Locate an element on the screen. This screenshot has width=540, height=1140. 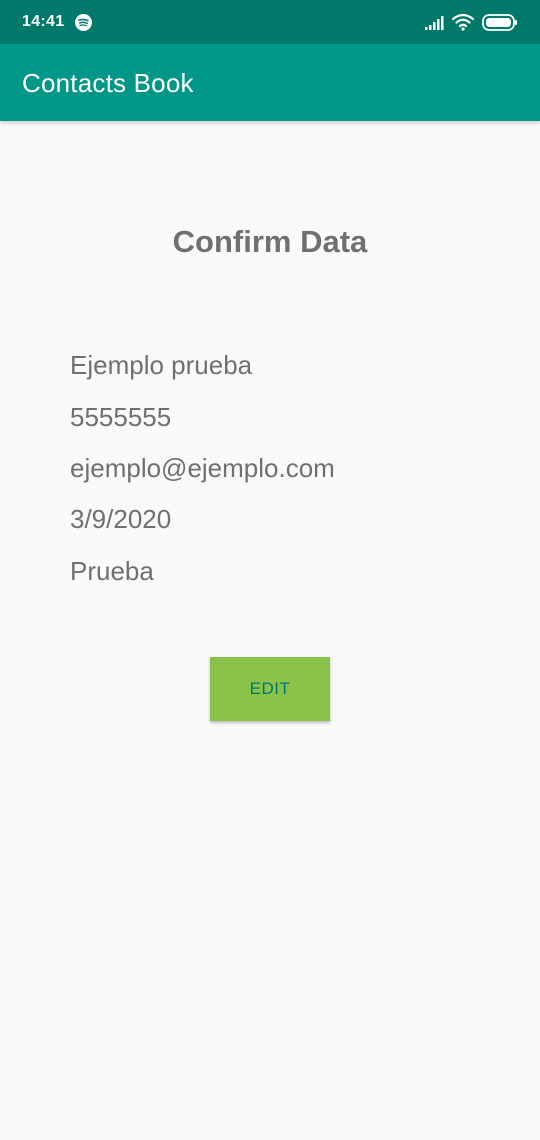
status-bar: 14:41 is located at coordinates (270, 22).